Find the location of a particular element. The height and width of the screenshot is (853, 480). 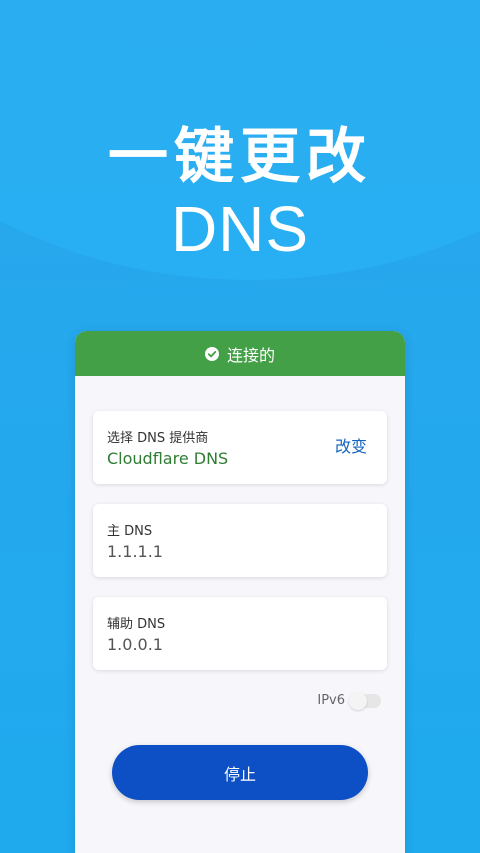

ipv6-toggle is located at coordinates (365, 700).